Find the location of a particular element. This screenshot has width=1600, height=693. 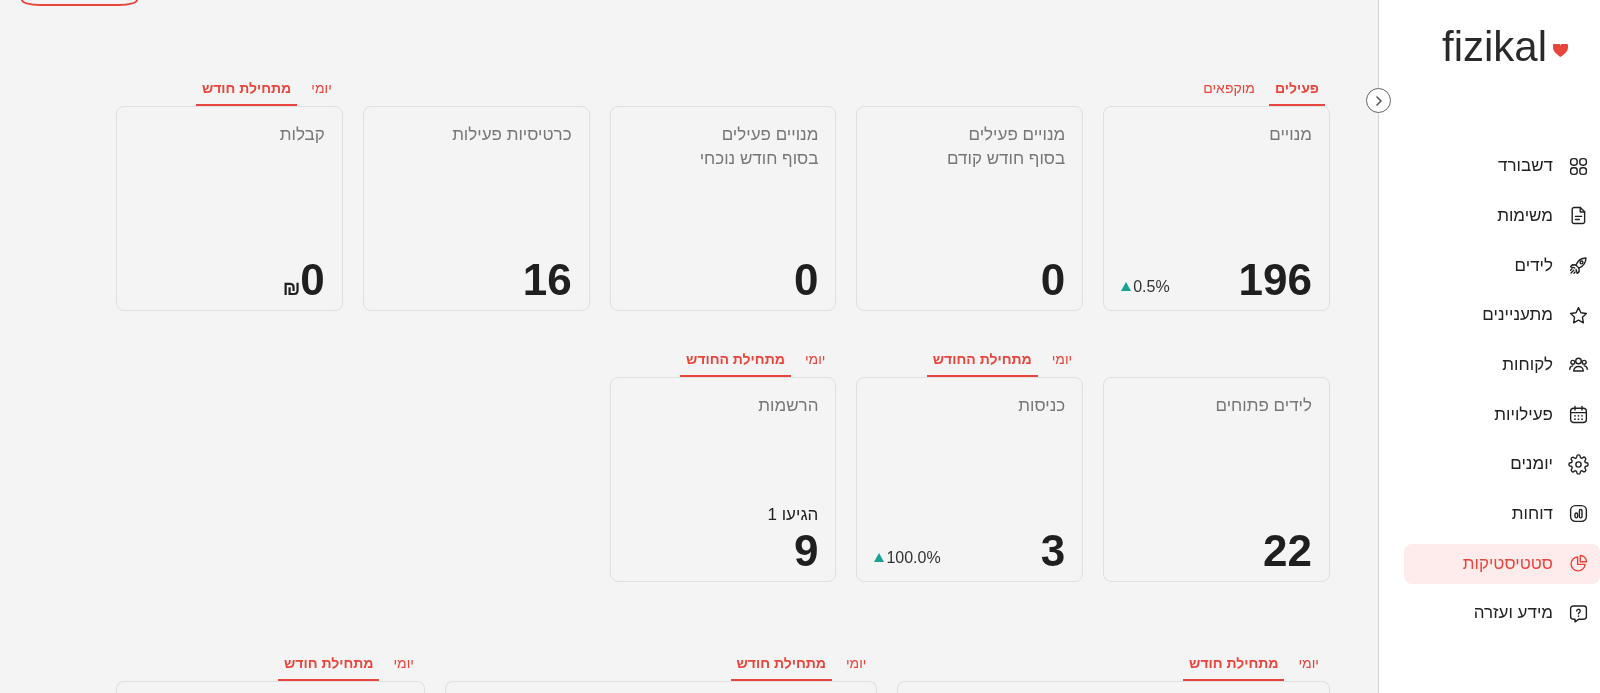

calendar-icon is located at coordinates (1578, 414).